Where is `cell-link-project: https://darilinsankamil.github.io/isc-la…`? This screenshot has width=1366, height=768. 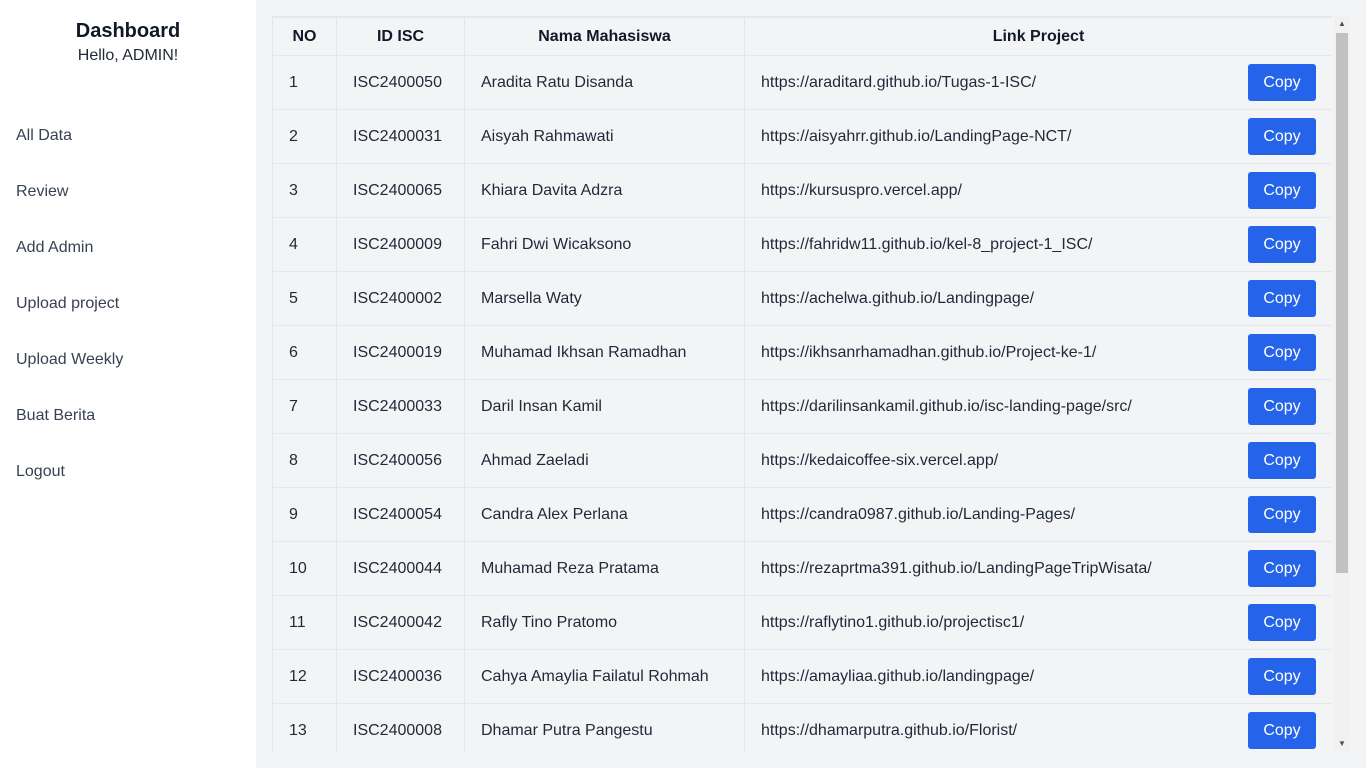
cell-link-project: https://darilinsankamil.github.io/isc-la… is located at coordinates (1038, 406).